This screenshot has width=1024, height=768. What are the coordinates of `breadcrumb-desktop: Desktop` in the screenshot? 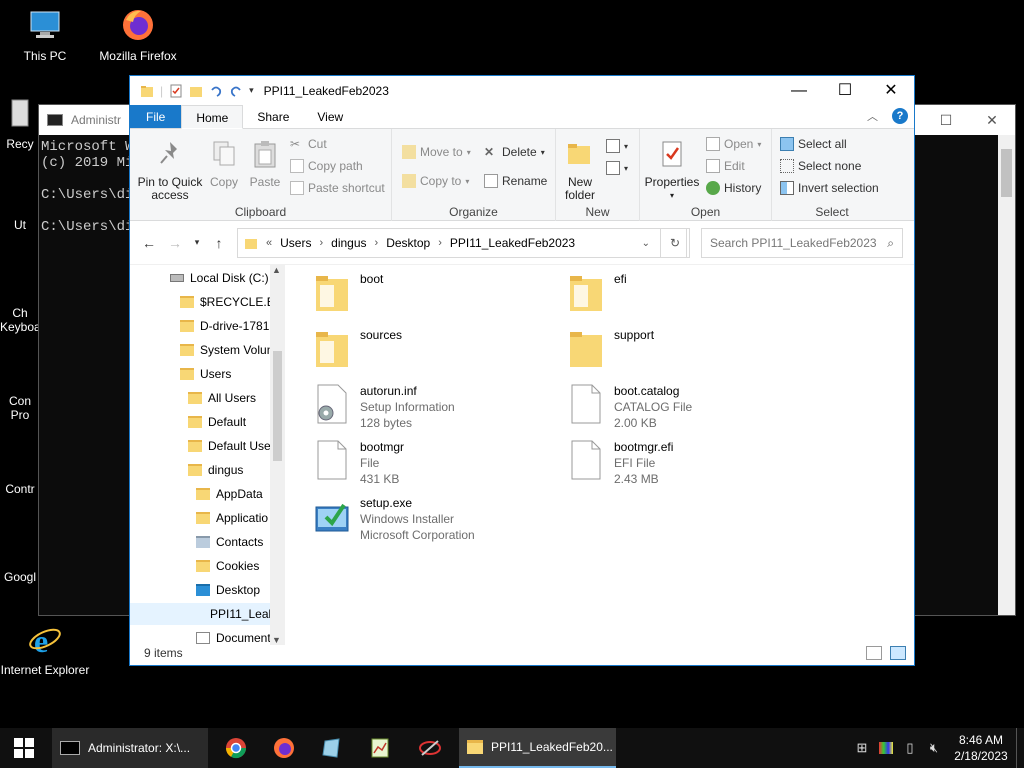 It's located at (408, 243).